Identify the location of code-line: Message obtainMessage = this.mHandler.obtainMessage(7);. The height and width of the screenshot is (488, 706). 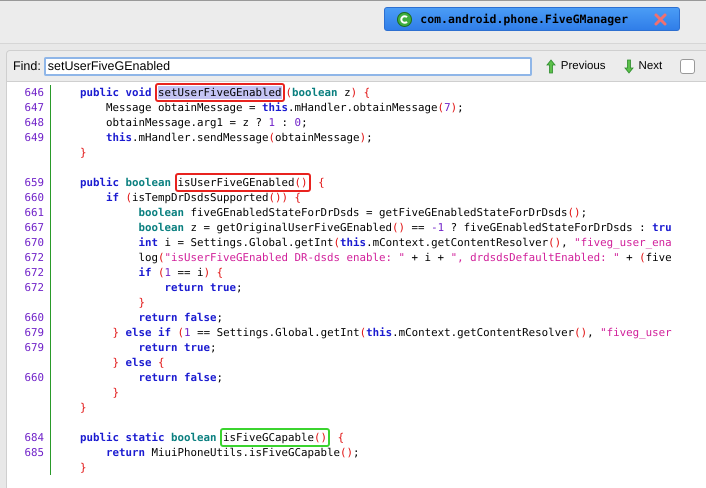
(257, 107).